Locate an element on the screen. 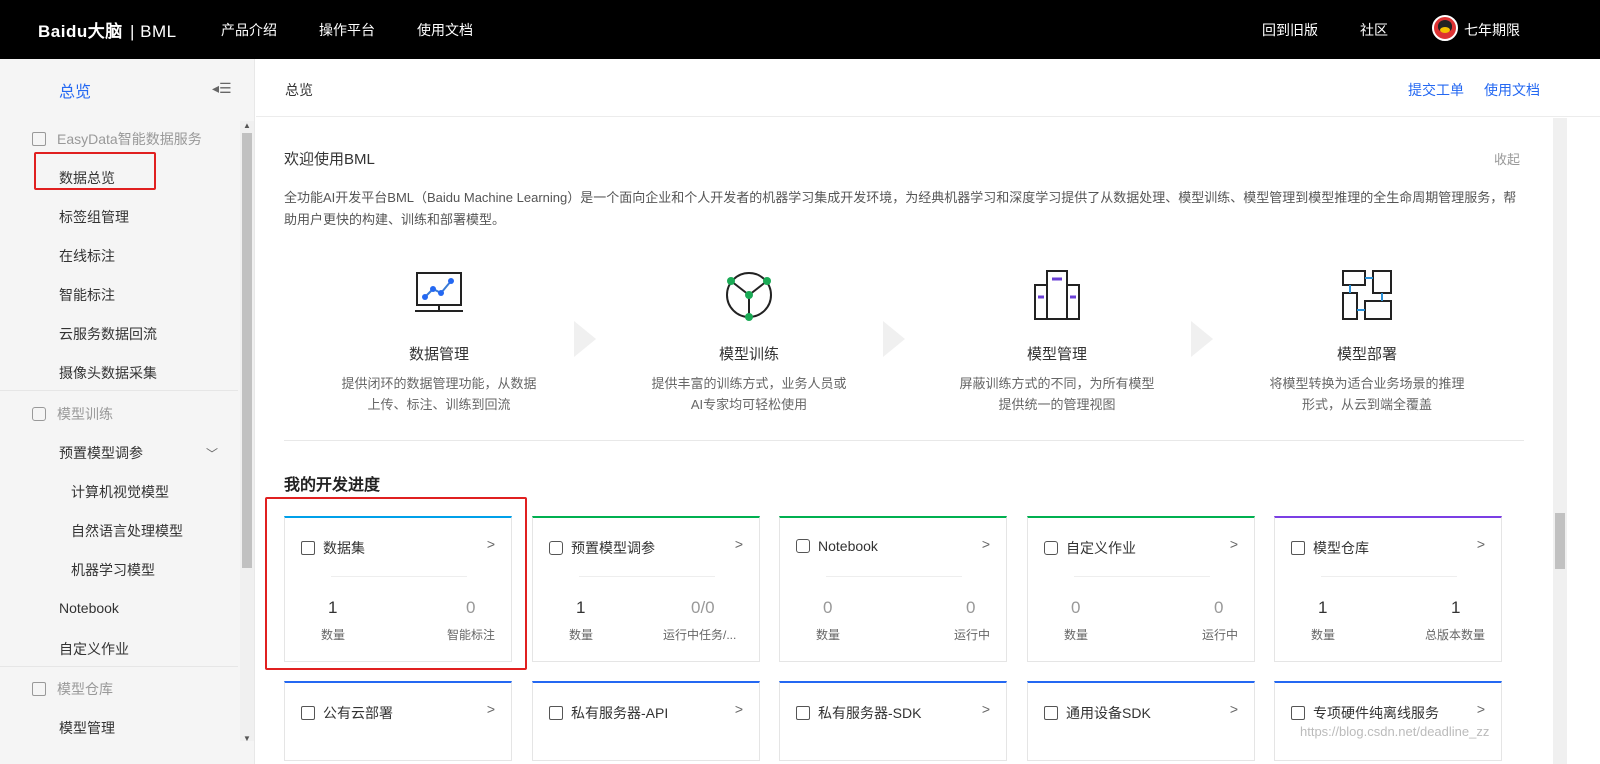 Image resolution: width=1600 pixels, height=764 pixels. scroll-up-icon: ▲ is located at coordinates (247, 125).